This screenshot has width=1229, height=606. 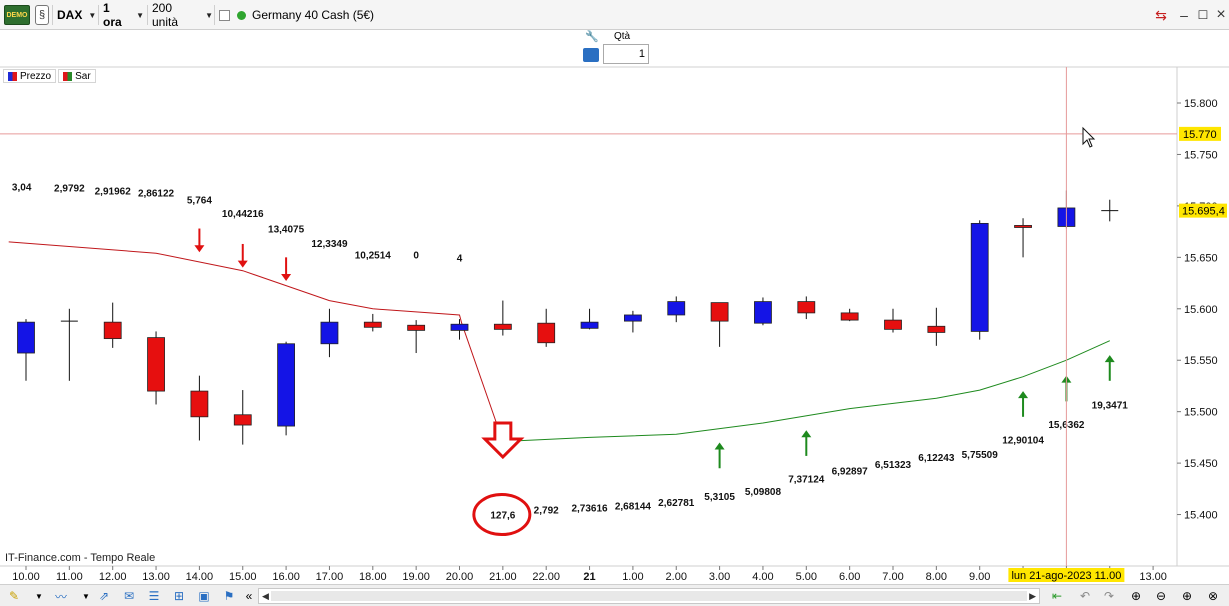 What do you see at coordinates (113, 577) in the screenshot?
I see `x-tick-label: 12.00` at bounding box center [113, 577].